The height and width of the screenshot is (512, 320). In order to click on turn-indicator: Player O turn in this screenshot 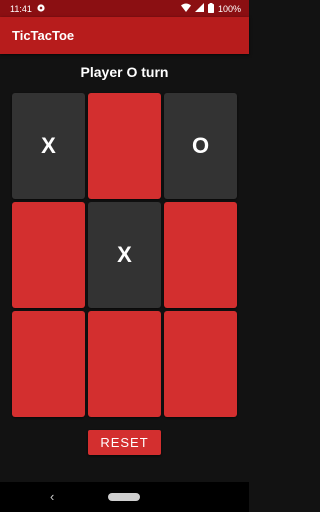, I will do `click(124, 72)`.